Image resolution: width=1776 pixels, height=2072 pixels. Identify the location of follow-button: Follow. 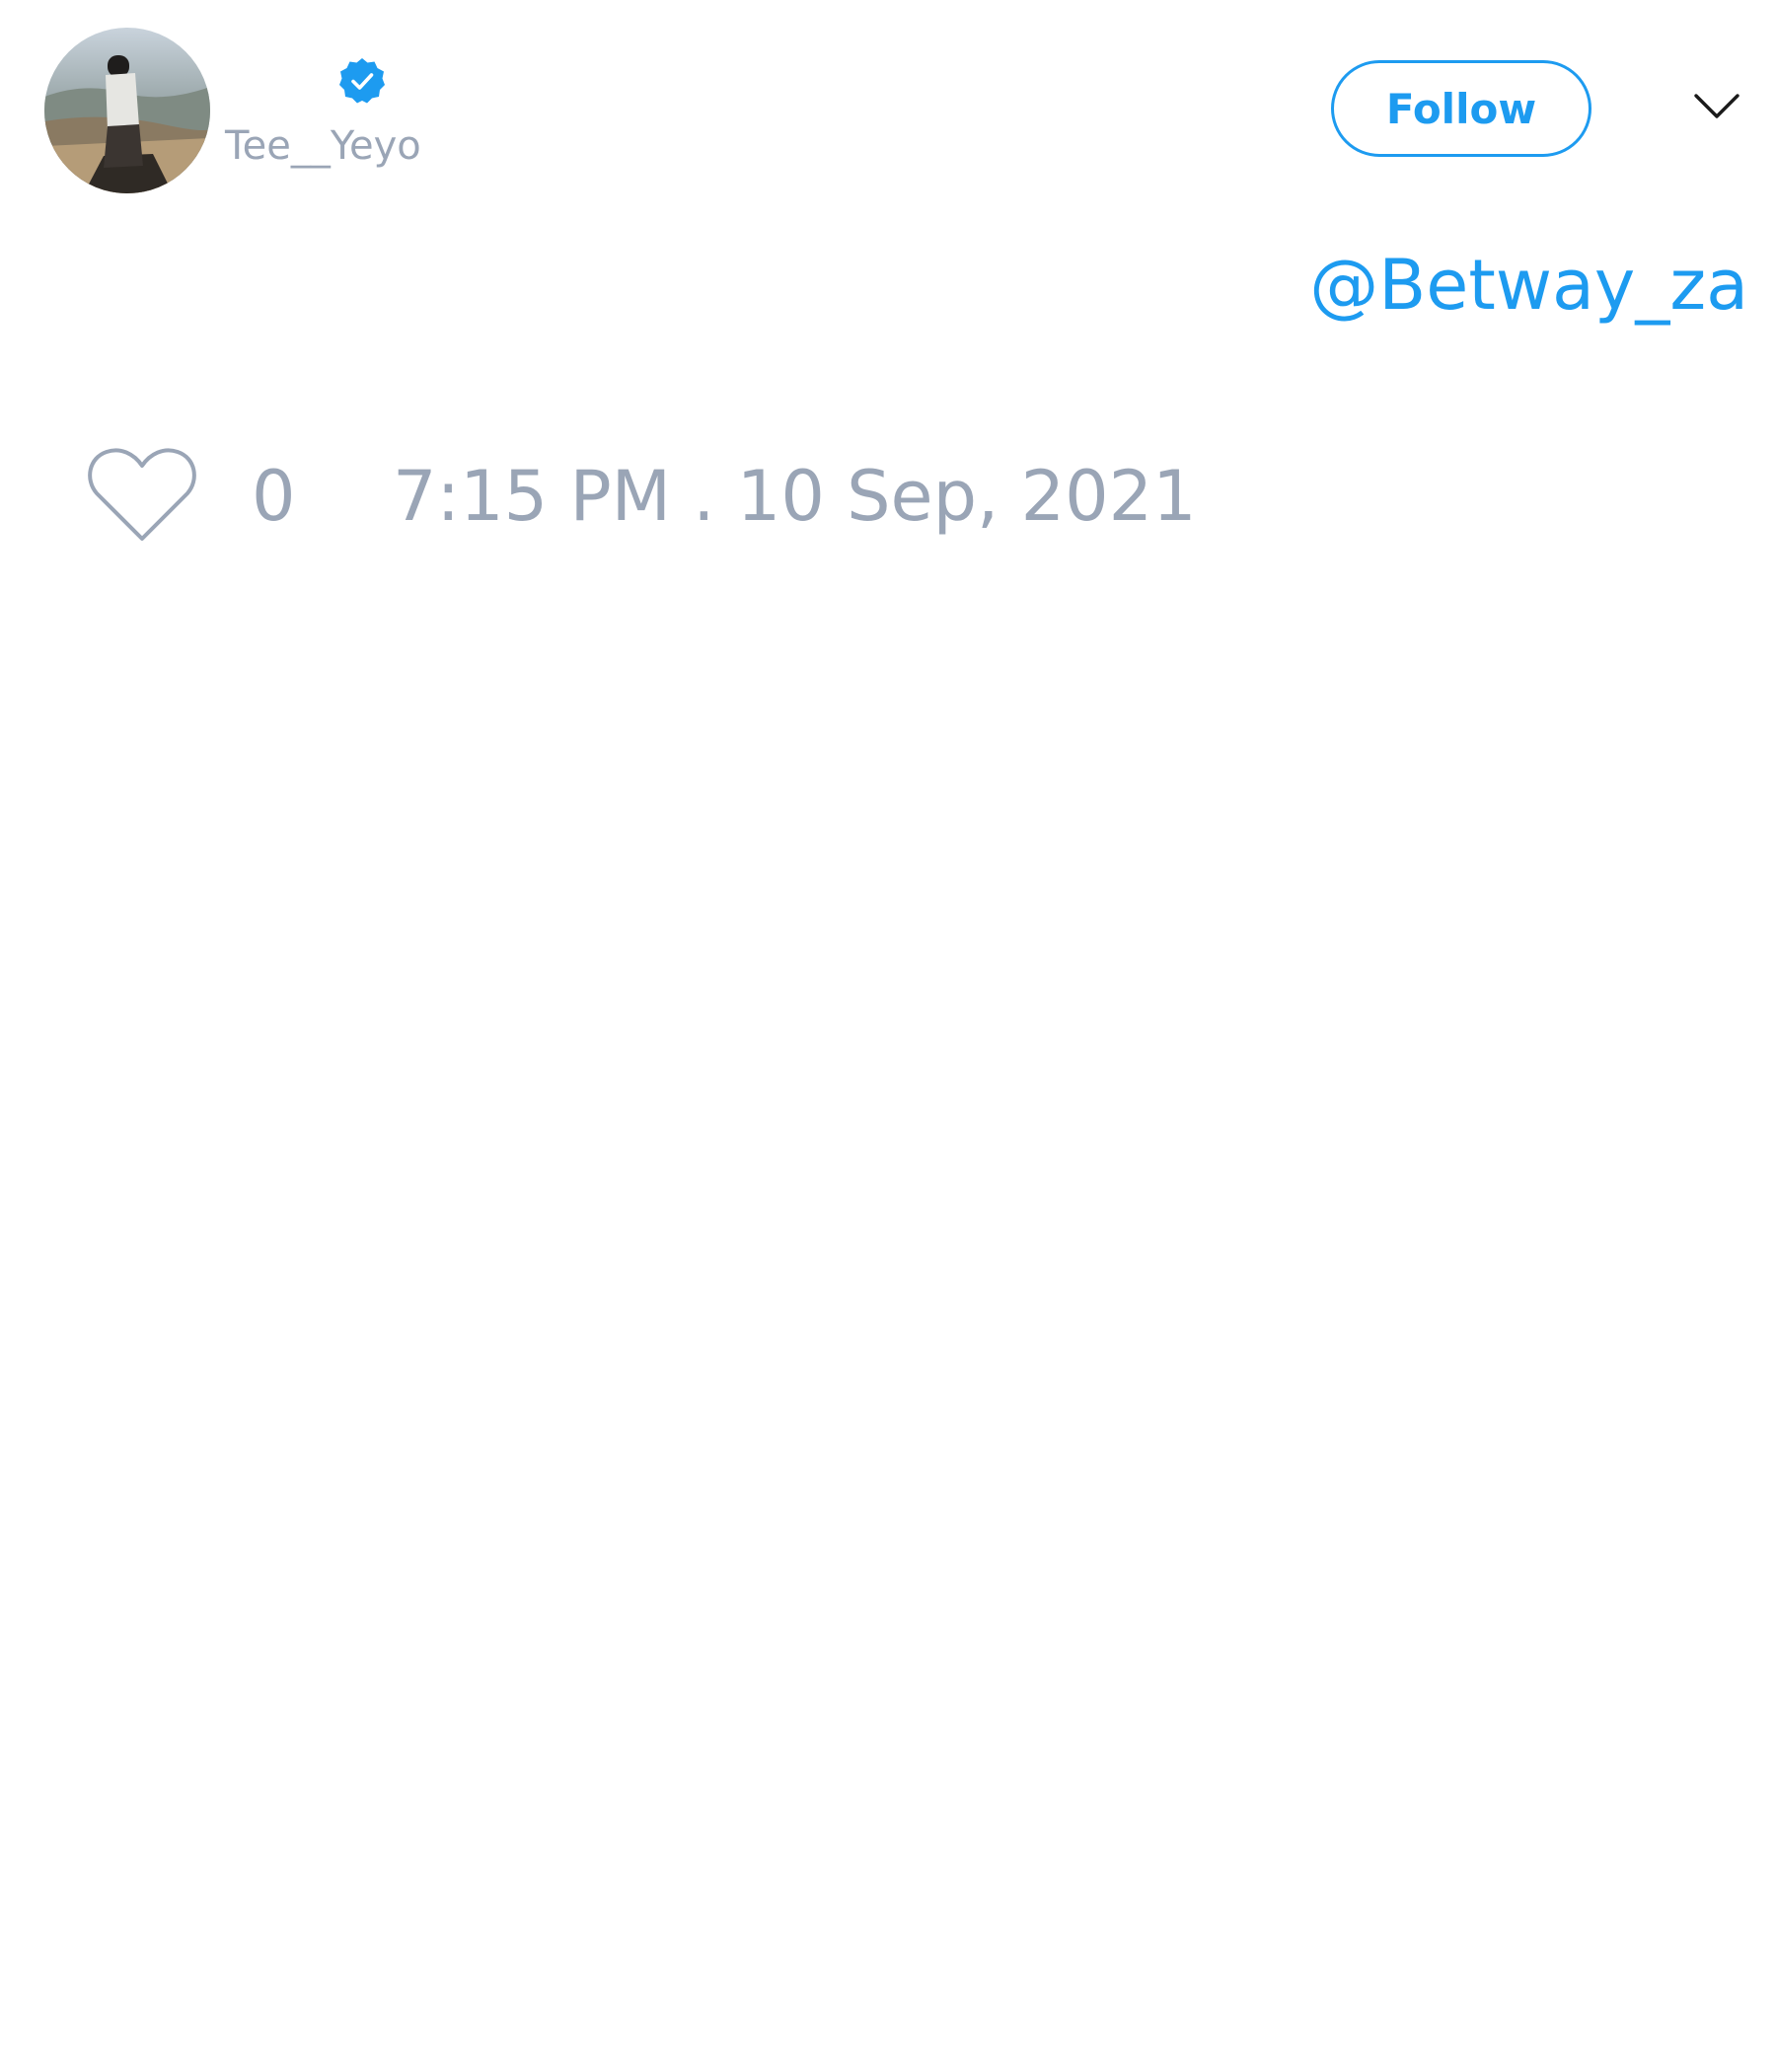
(1461, 109).